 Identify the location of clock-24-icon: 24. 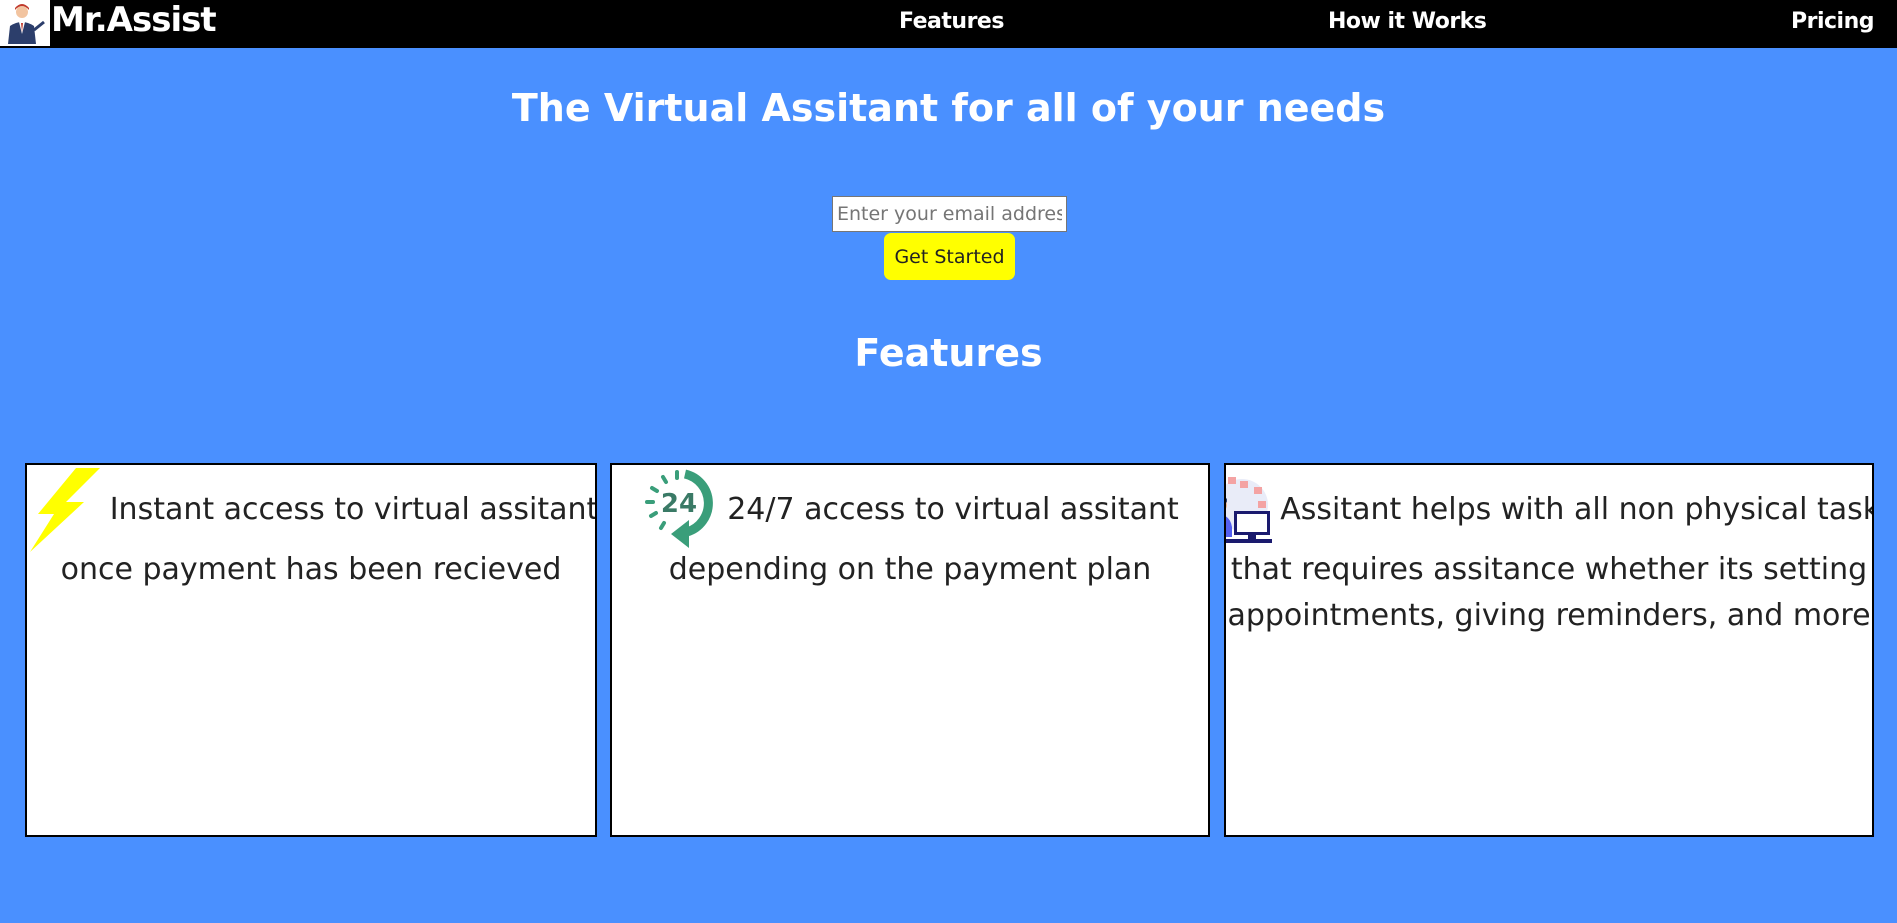
(679, 508).